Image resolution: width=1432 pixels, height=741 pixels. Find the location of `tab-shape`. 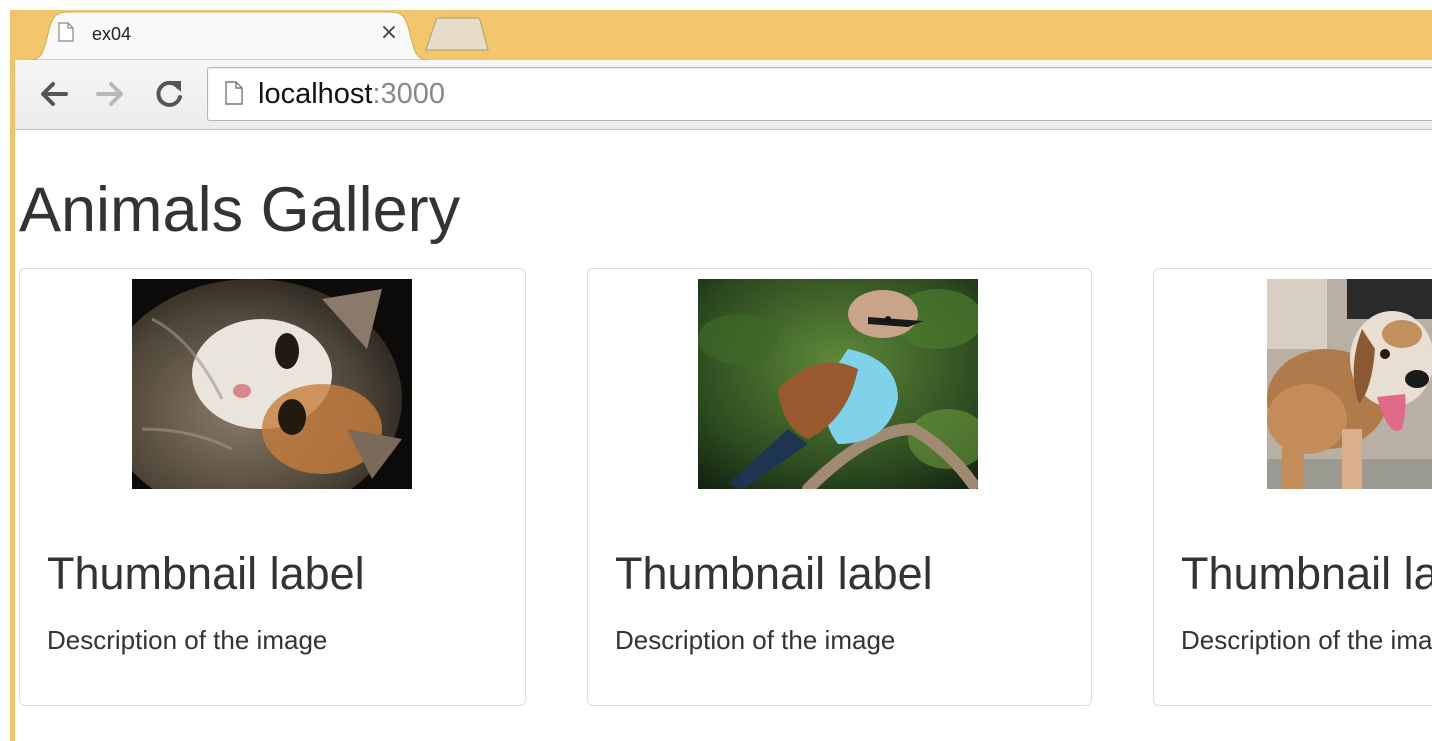

tab-shape is located at coordinates (229, 35).